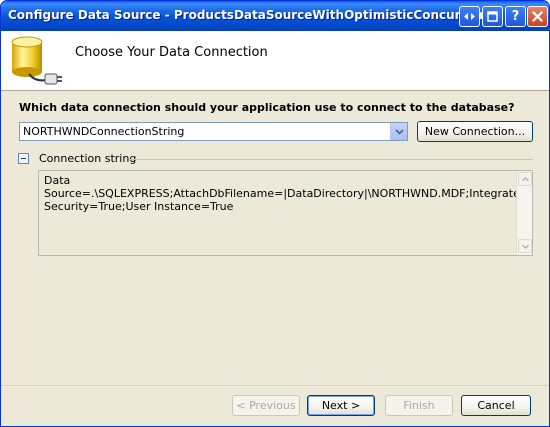 Image resolution: width=550 pixels, height=427 pixels. What do you see at coordinates (171, 52) in the screenshot?
I see `page-title: Choose Your Data Connection` at bounding box center [171, 52].